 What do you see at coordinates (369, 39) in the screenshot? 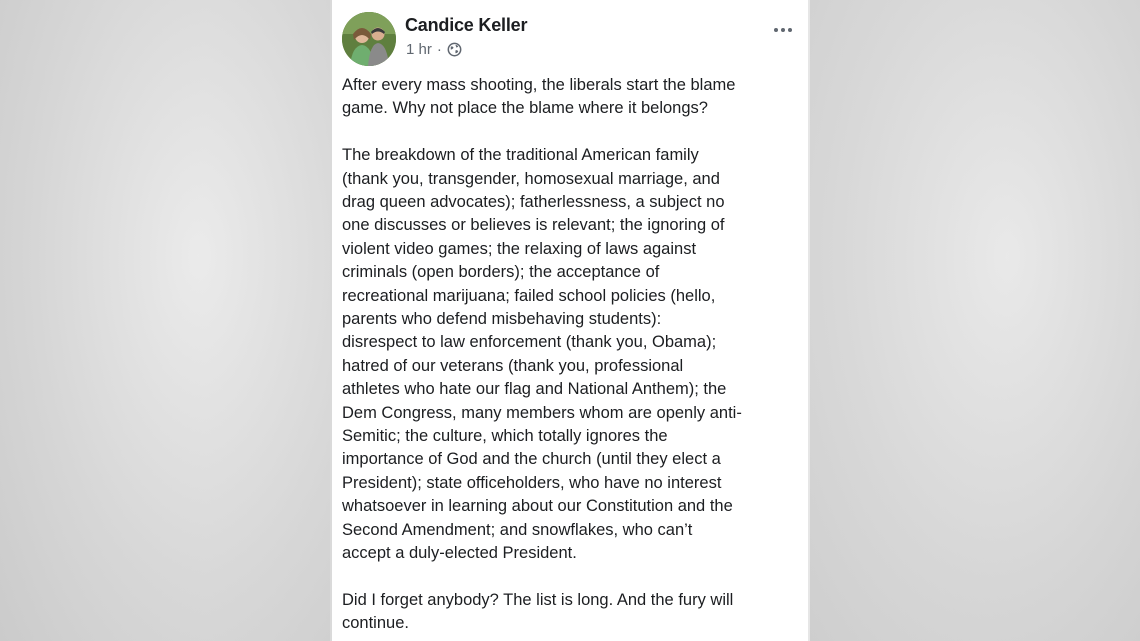
I see `avatar` at bounding box center [369, 39].